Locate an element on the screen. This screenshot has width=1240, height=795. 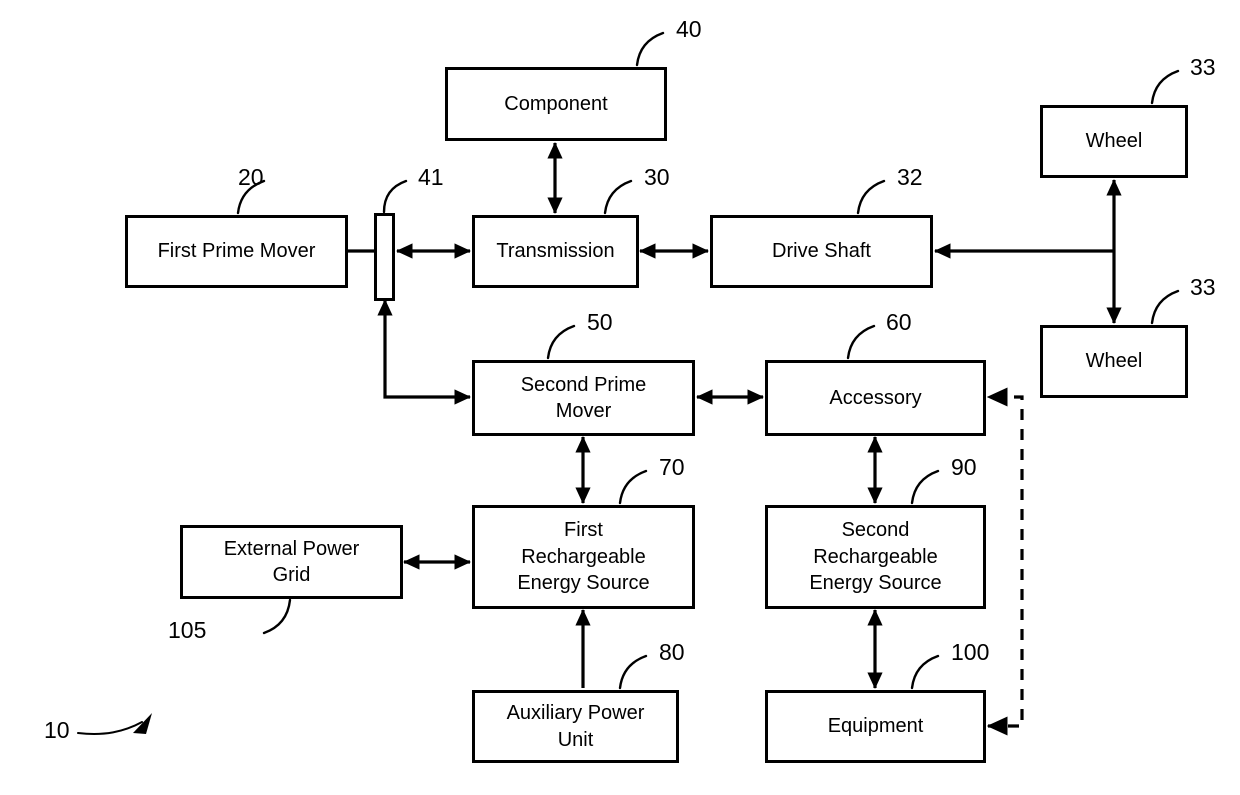
refnum-component: 40 is located at coordinates (689, 29).